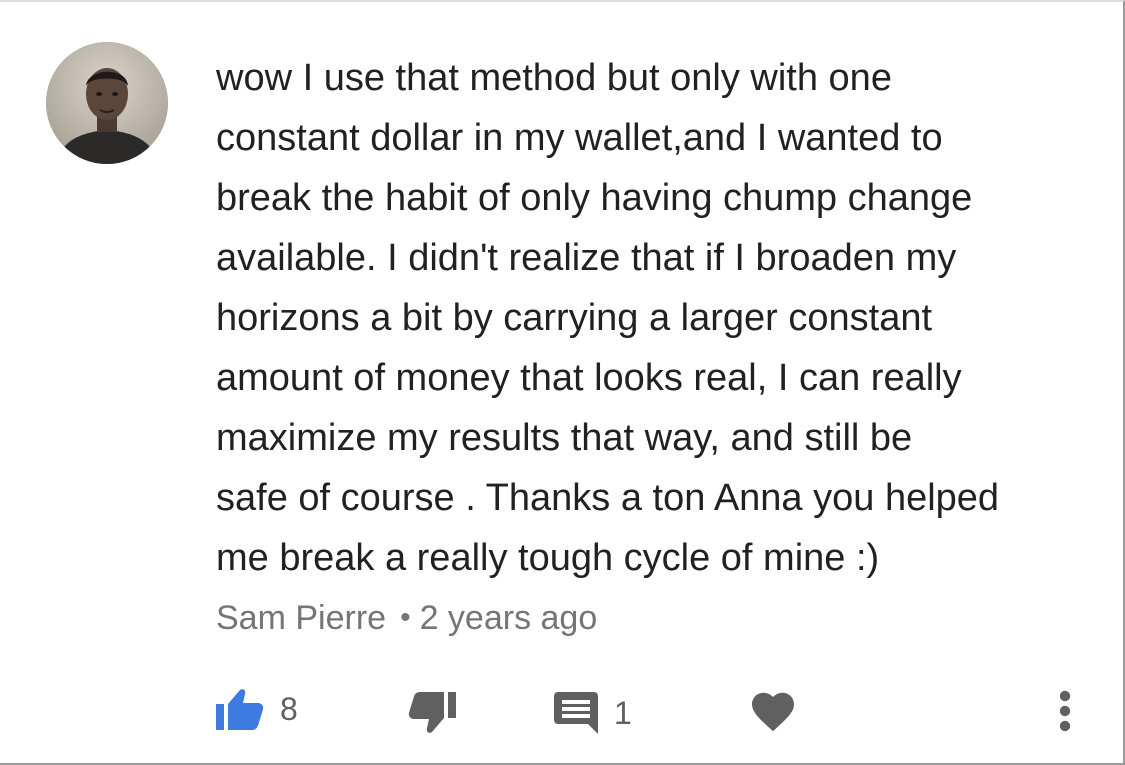 This screenshot has width=1125, height=765. I want to click on comment-icon, so click(576, 713).